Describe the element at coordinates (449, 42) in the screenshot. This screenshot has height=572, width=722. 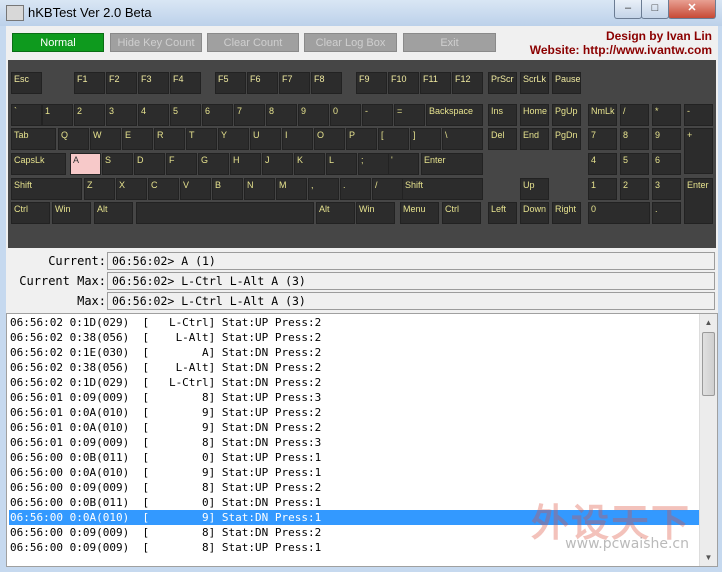
I see `exit-button: Exit` at that location.